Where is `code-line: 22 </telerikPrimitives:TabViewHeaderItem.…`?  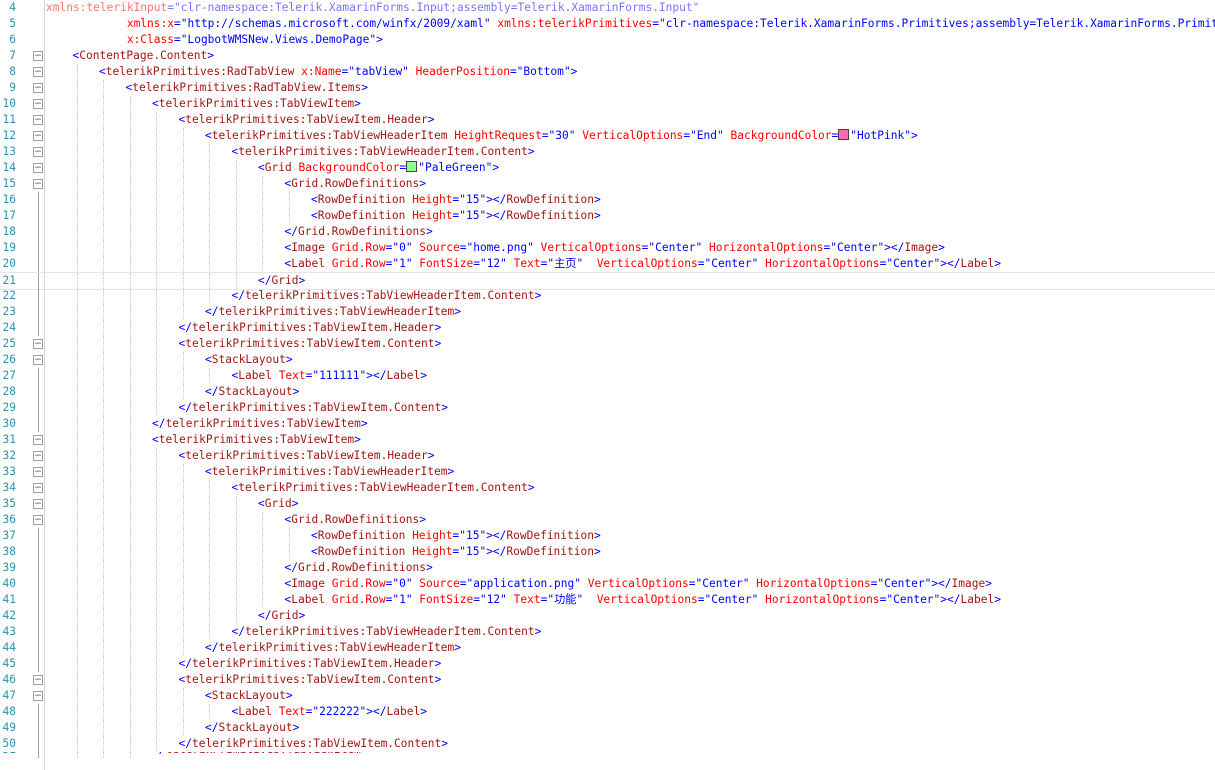
code-line: 22 </telerikPrimitives:TabViewHeaderItem.… is located at coordinates (607, 296).